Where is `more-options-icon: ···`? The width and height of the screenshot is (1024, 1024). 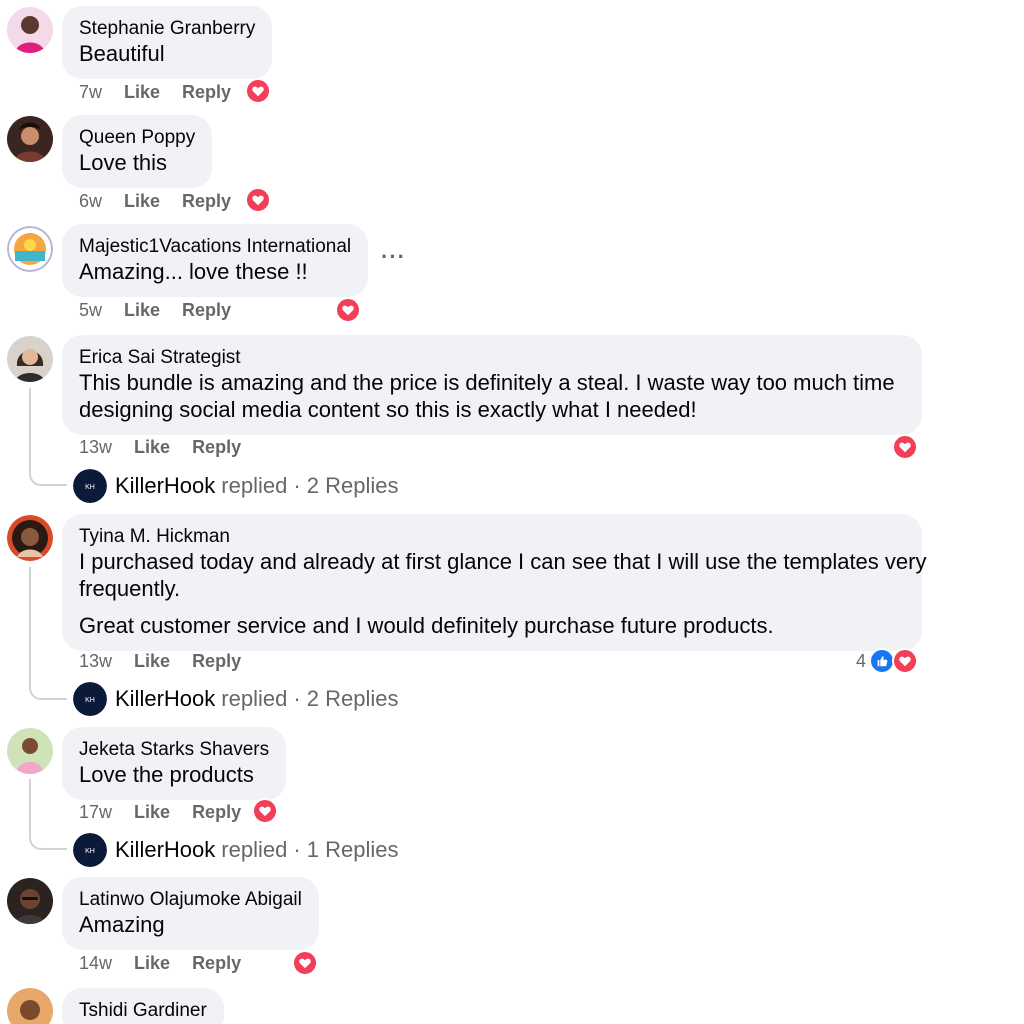 more-options-icon: ··· is located at coordinates (393, 257).